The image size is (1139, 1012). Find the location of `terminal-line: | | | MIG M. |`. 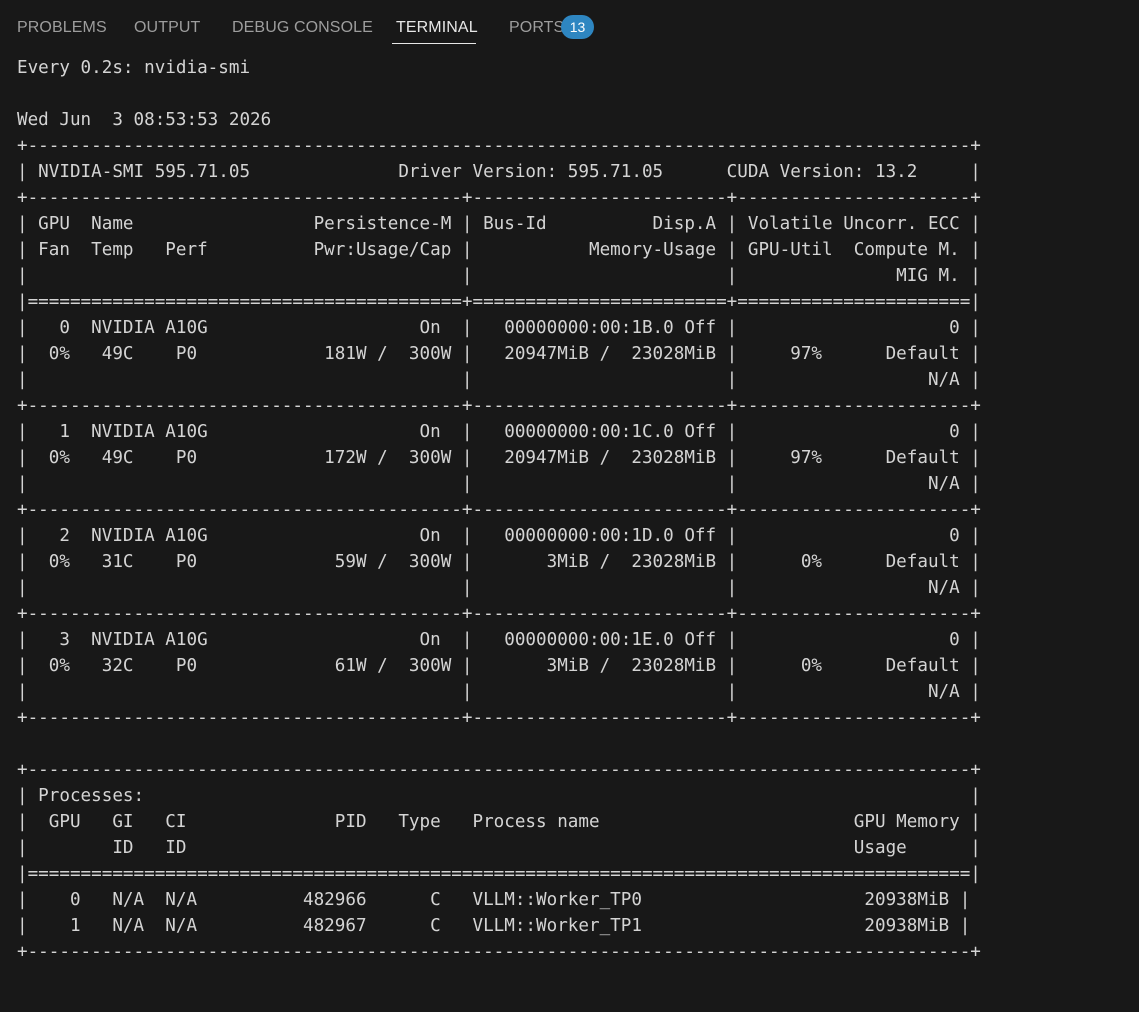

terminal-line: | | | MIG M. | is located at coordinates (499, 276).